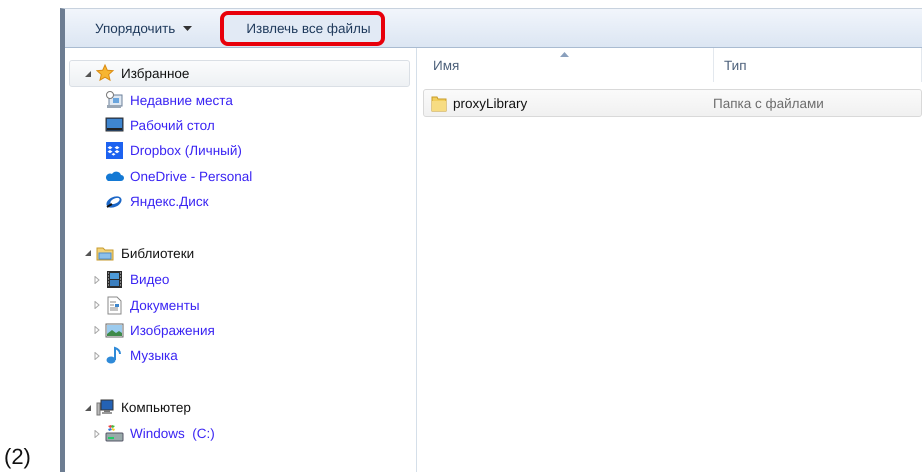  Describe the element at coordinates (239, 74) in the screenshot. I see `nav-group-header: Избранное` at that location.